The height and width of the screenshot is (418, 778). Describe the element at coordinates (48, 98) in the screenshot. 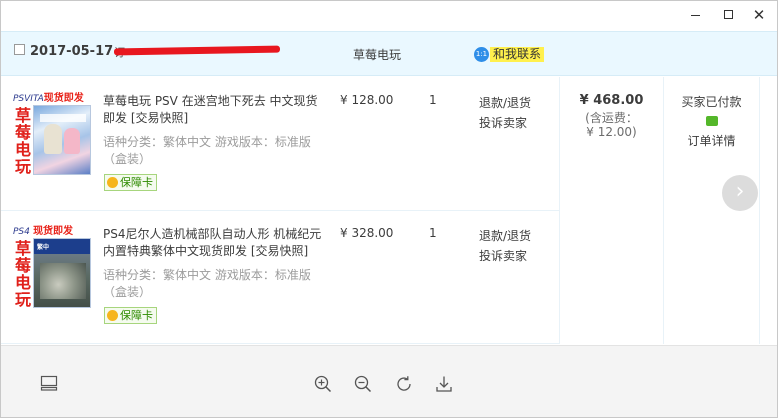

I see `thumbnail-tag: PSVITA现货即发` at that location.